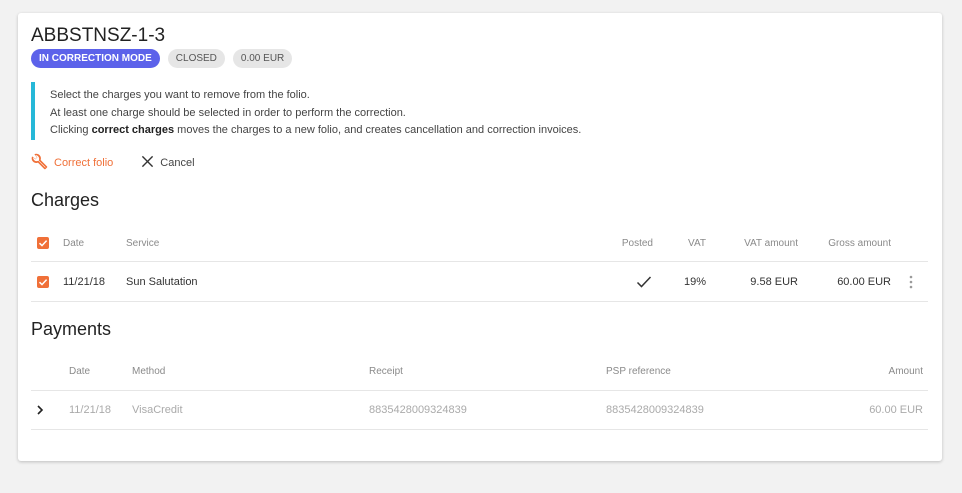 This screenshot has height=493, width=962. What do you see at coordinates (859, 243) in the screenshot?
I see `header-gross-amount: Gross amount` at bounding box center [859, 243].